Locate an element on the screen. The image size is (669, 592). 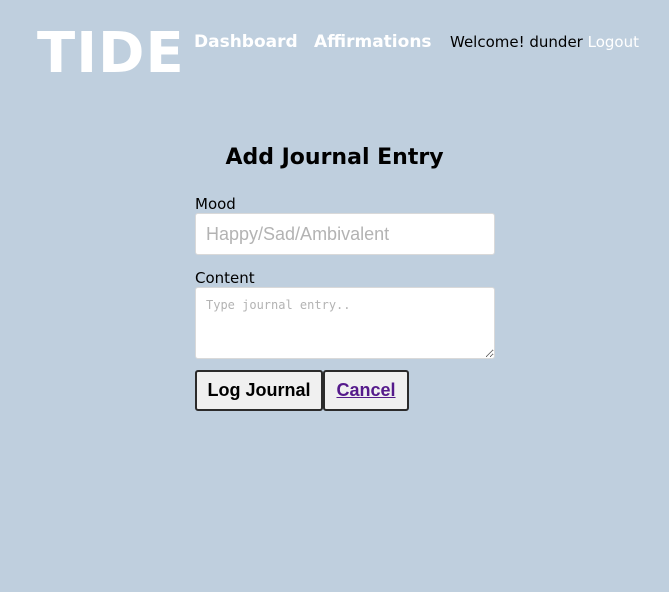
mood-label: Mood is located at coordinates (215, 204).